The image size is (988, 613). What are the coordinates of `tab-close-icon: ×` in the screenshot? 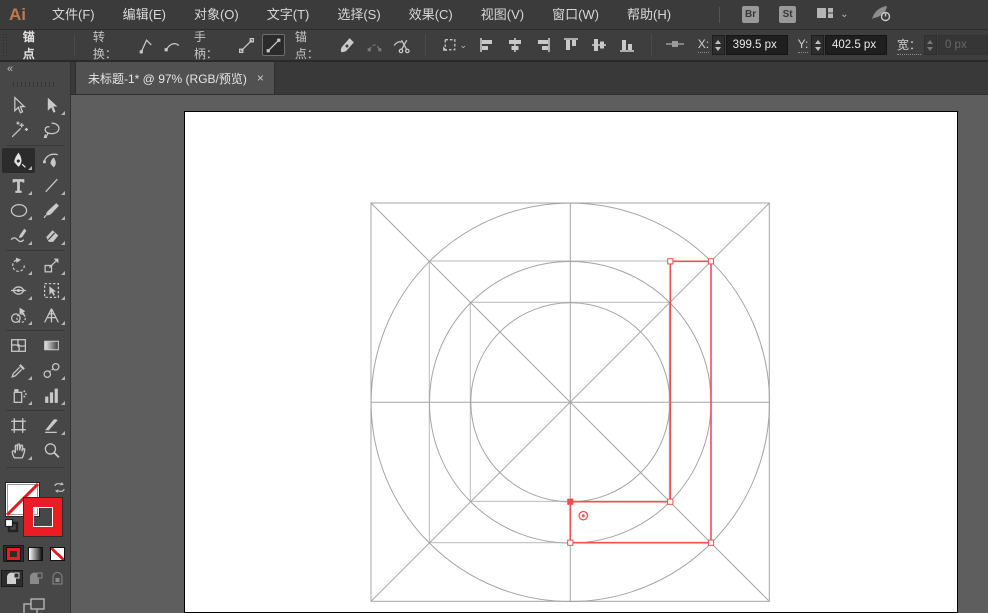 It's located at (260, 78).